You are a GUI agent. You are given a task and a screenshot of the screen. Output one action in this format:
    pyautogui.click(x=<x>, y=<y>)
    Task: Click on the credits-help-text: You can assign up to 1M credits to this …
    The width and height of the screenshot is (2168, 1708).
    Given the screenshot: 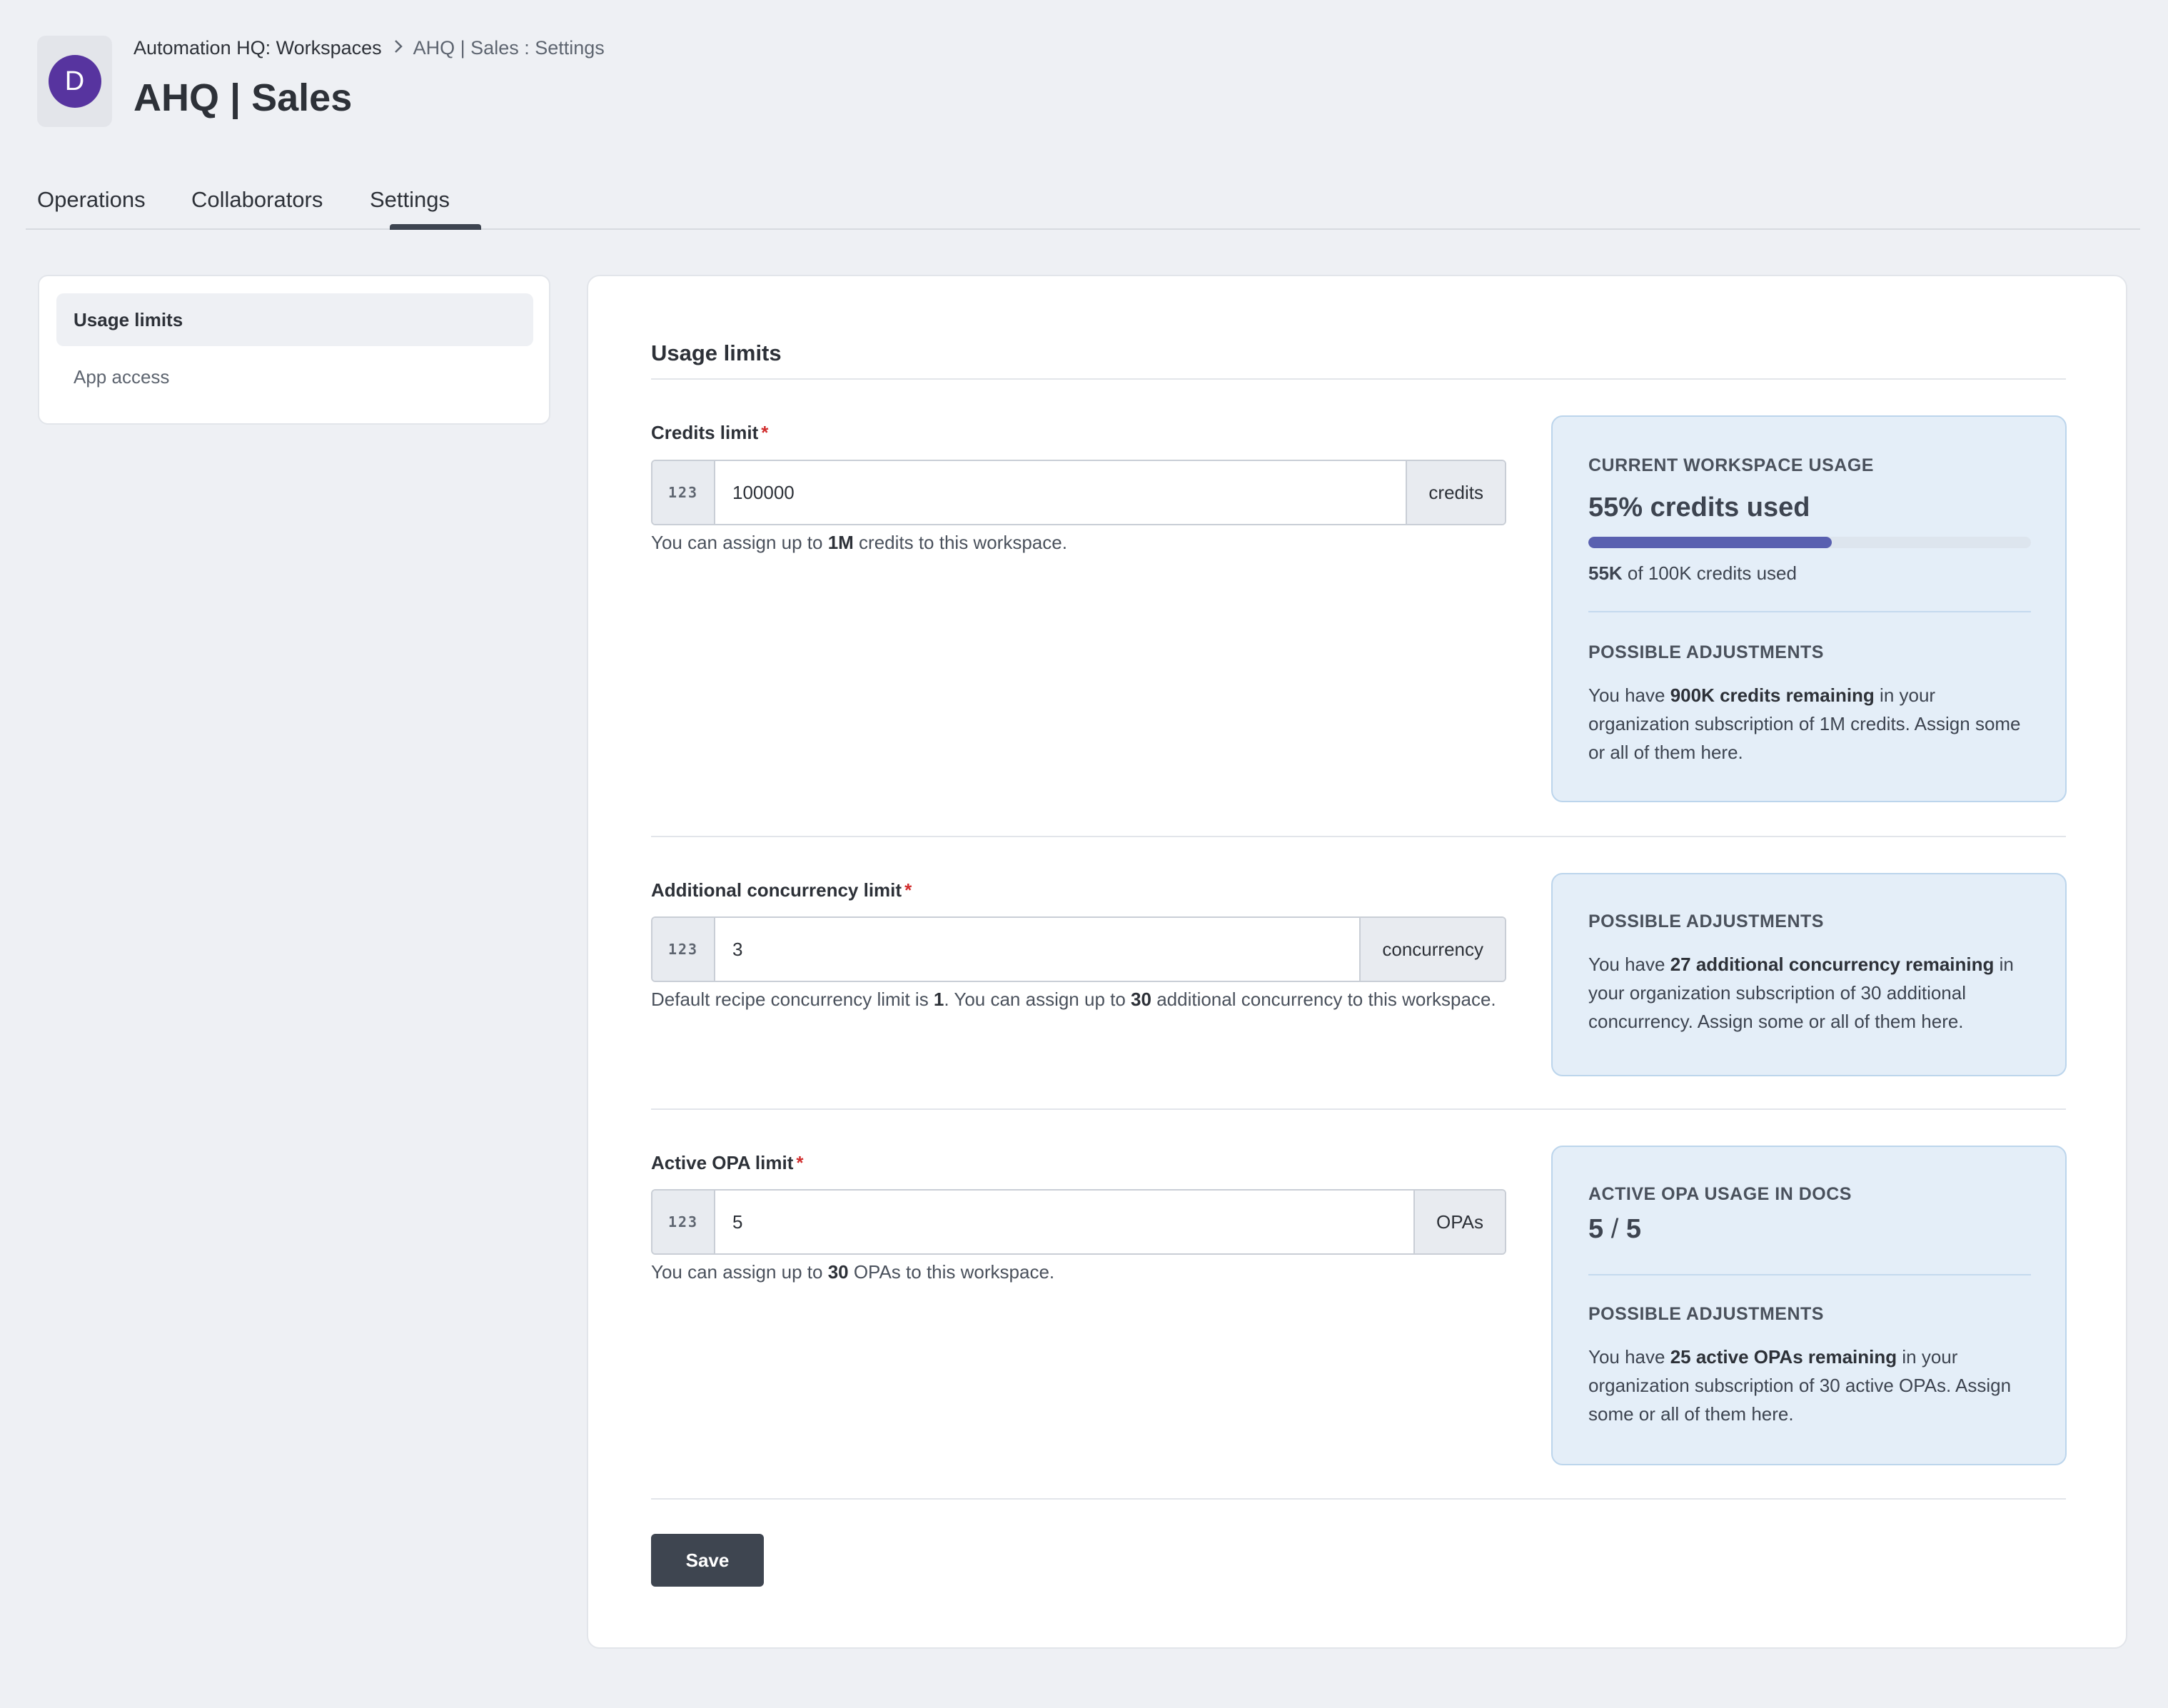 What is the action you would take?
    pyautogui.click(x=859, y=543)
    